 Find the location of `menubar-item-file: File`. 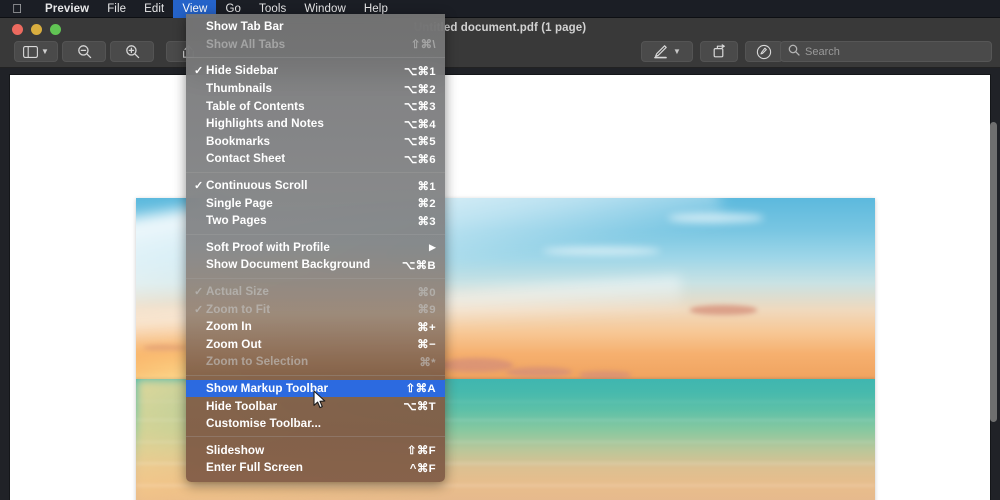

menubar-item-file: File is located at coordinates (116, 9).